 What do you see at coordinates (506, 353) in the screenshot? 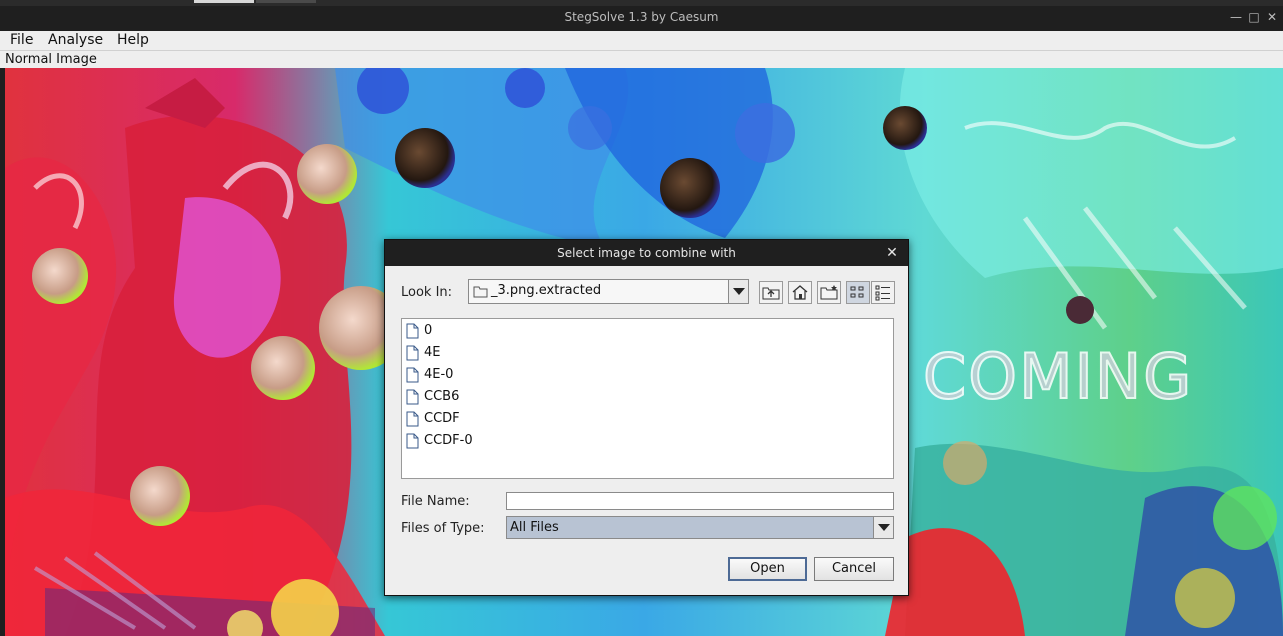
I see `file-item: 4E` at bounding box center [506, 353].